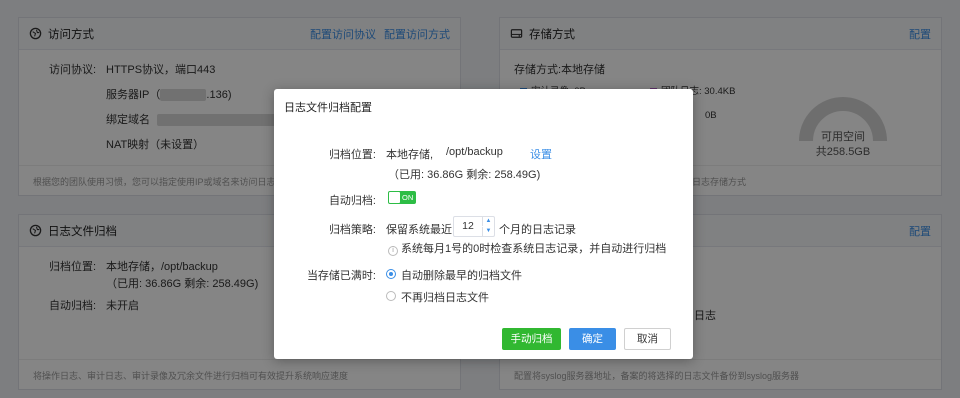  Describe the element at coordinates (393, 251) in the screenshot. I see `info-icon: i` at that location.